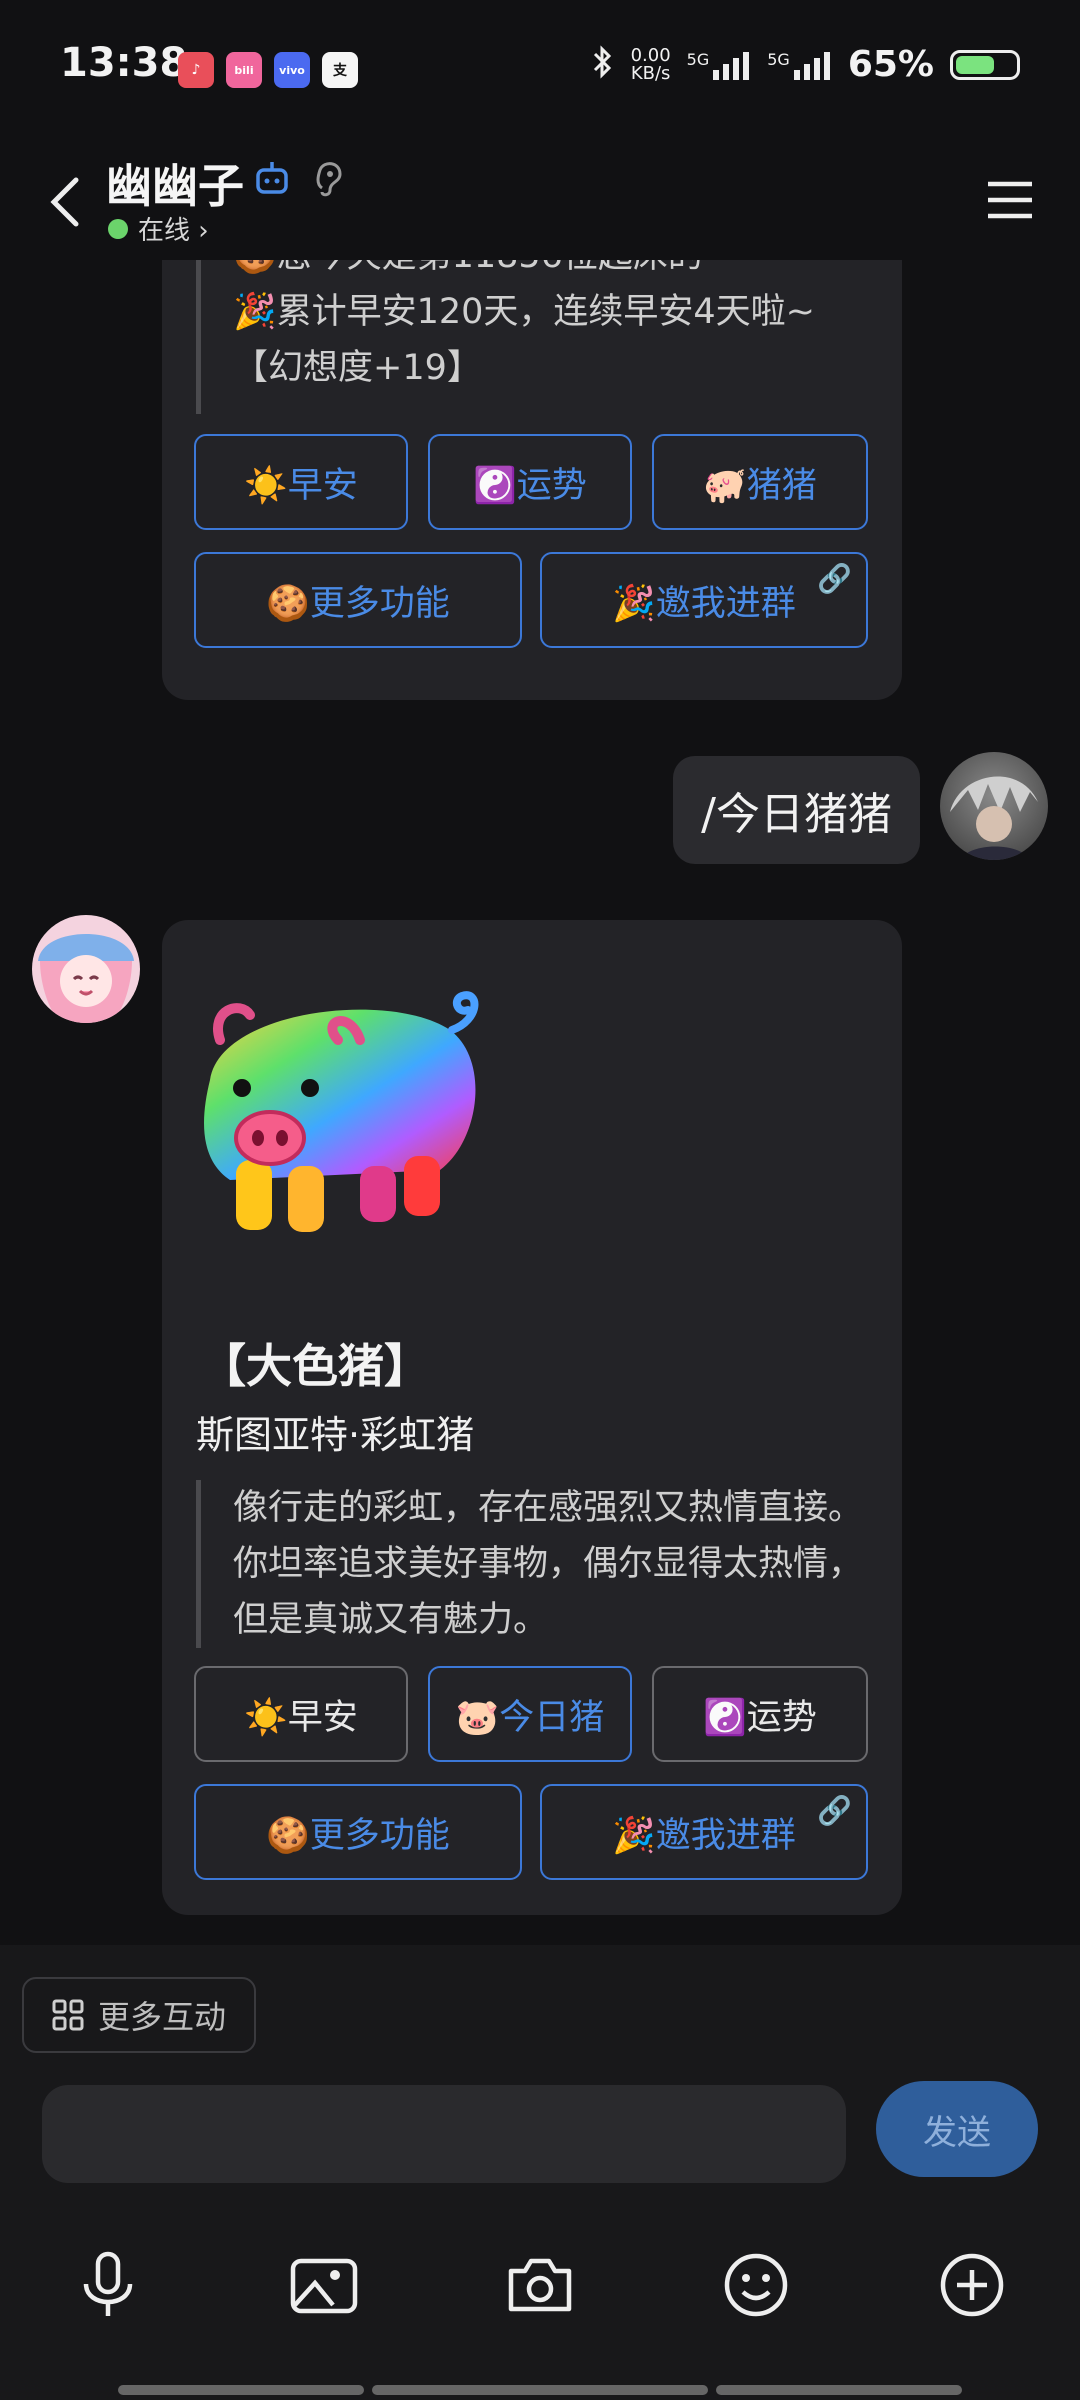 This screenshot has height=2400, width=1080. I want to click on message-input, so click(444, 2134).